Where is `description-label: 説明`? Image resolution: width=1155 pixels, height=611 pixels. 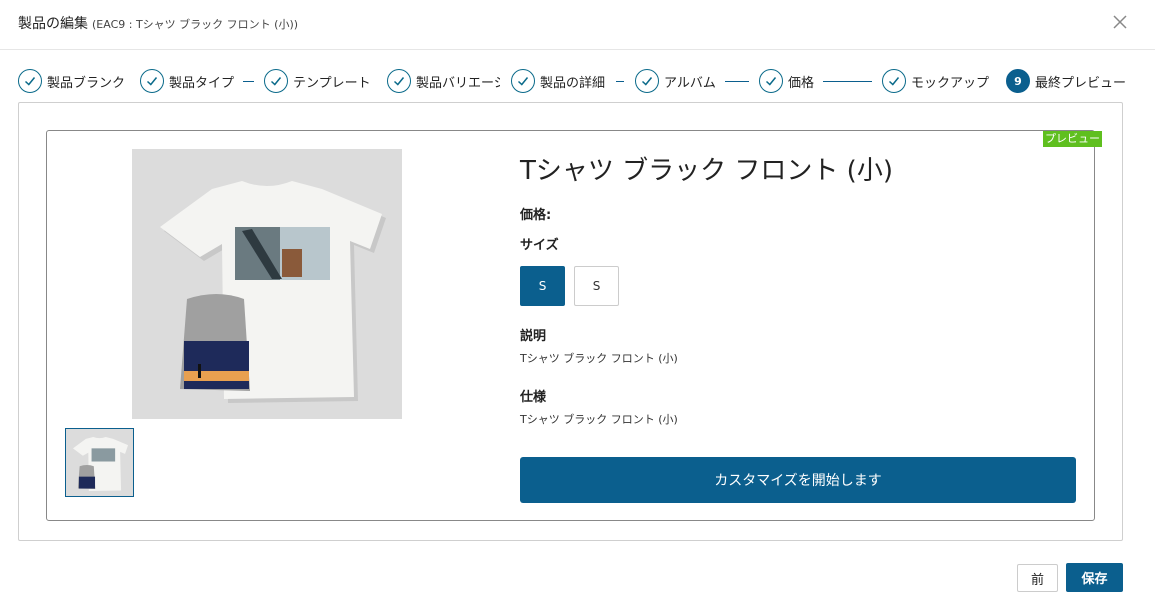 description-label: 説明 is located at coordinates (533, 336).